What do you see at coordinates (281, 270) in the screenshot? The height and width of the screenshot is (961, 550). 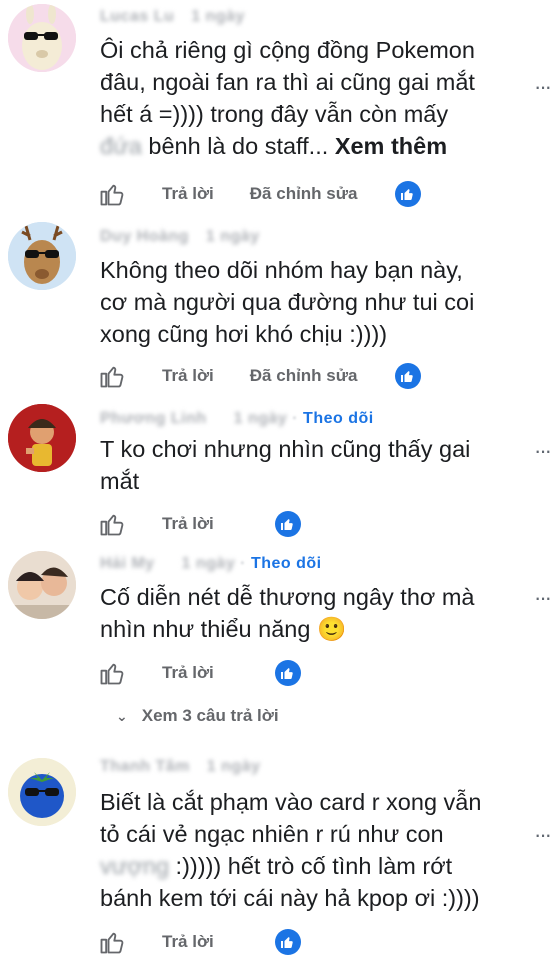 I see `comment-line: Không theo dõi nhóm hay bạn này,` at bounding box center [281, 270].